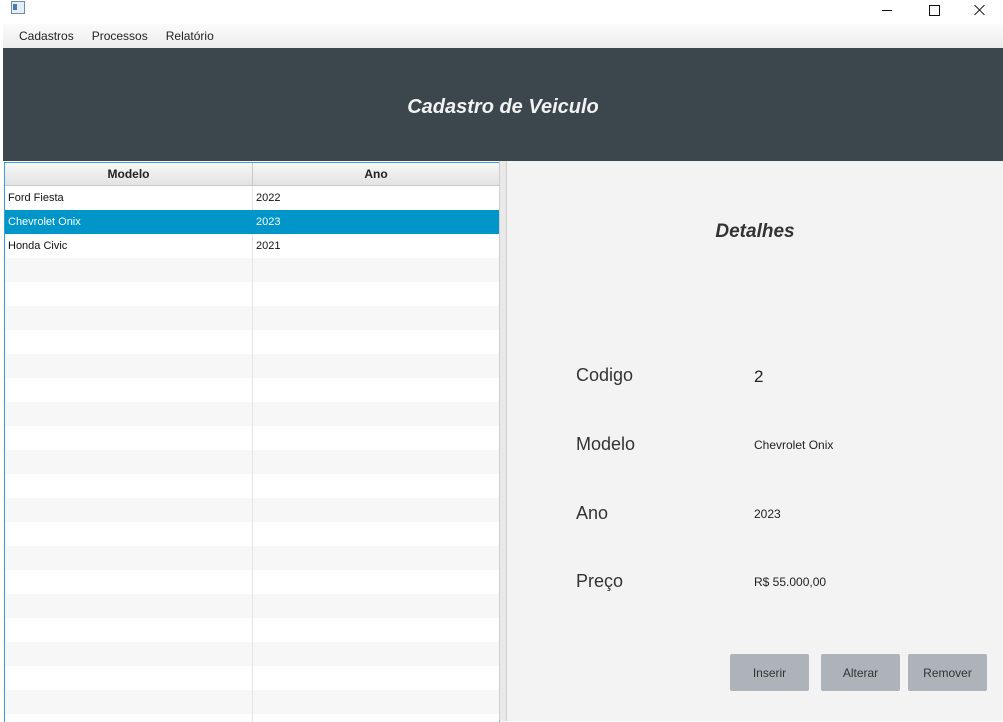 The image size is (1003, 722). What do you see at coordinates (503, 107) in the screenshot?
I see `page-title: Cadastro de Veiculo` at bounding box center [503, 107].